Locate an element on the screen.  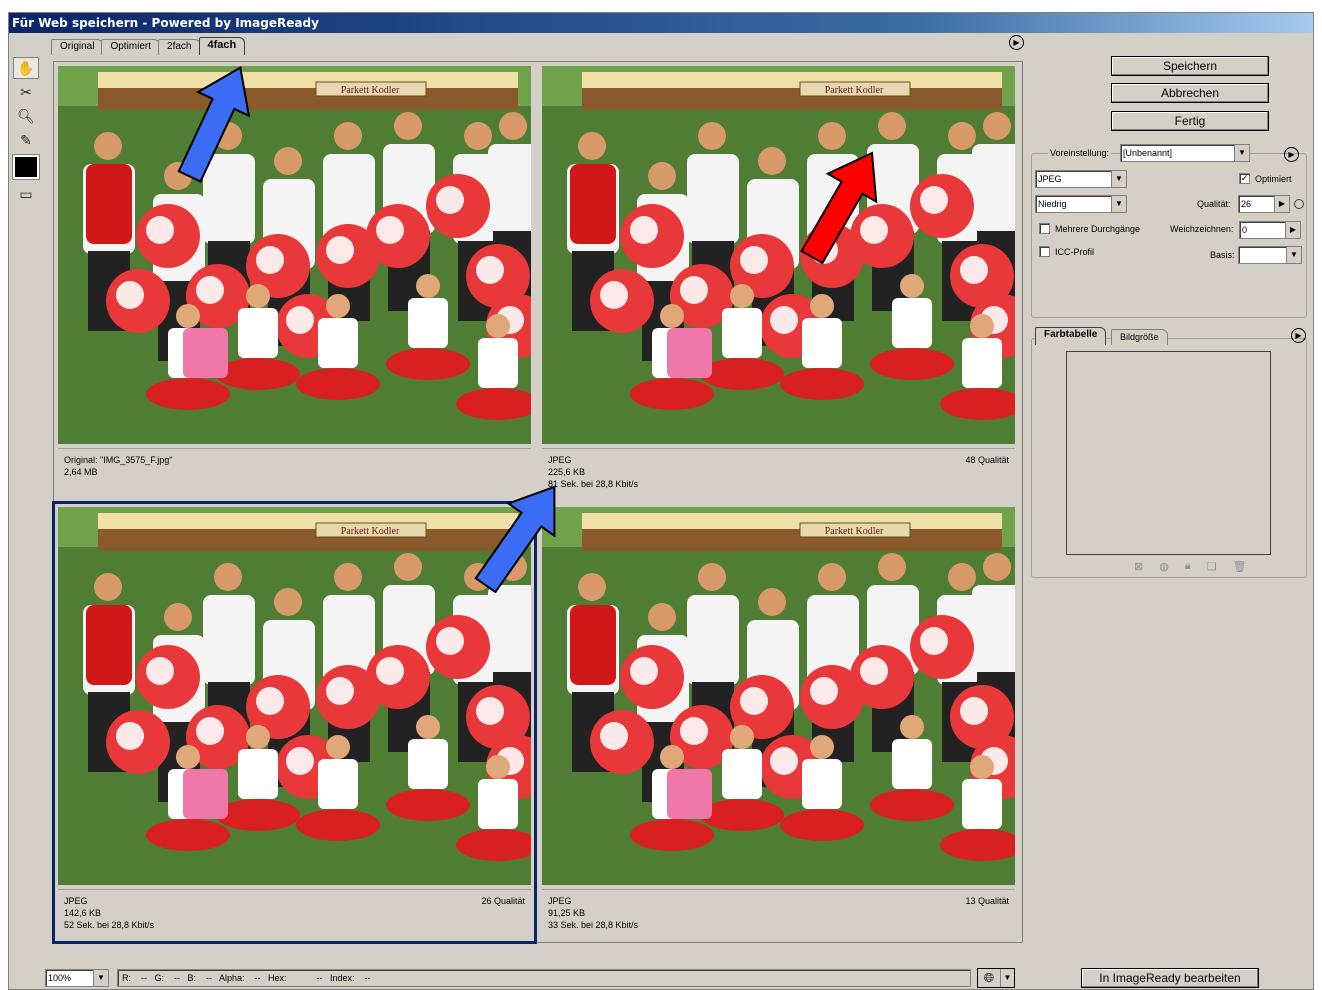
preview-in-browser-button: 🌐︎ ▼ is located at coordinates (996, 978).